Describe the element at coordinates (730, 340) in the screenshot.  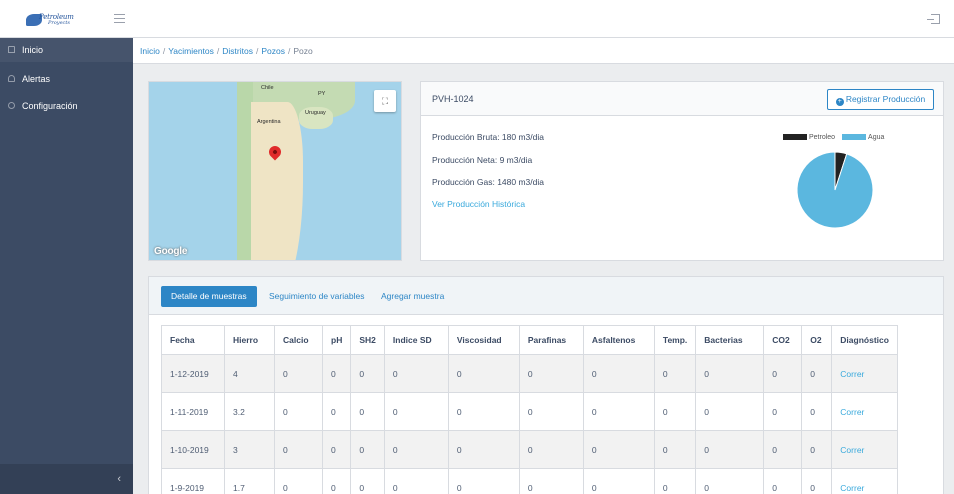
I see `column-header: Bacterias` at that location.